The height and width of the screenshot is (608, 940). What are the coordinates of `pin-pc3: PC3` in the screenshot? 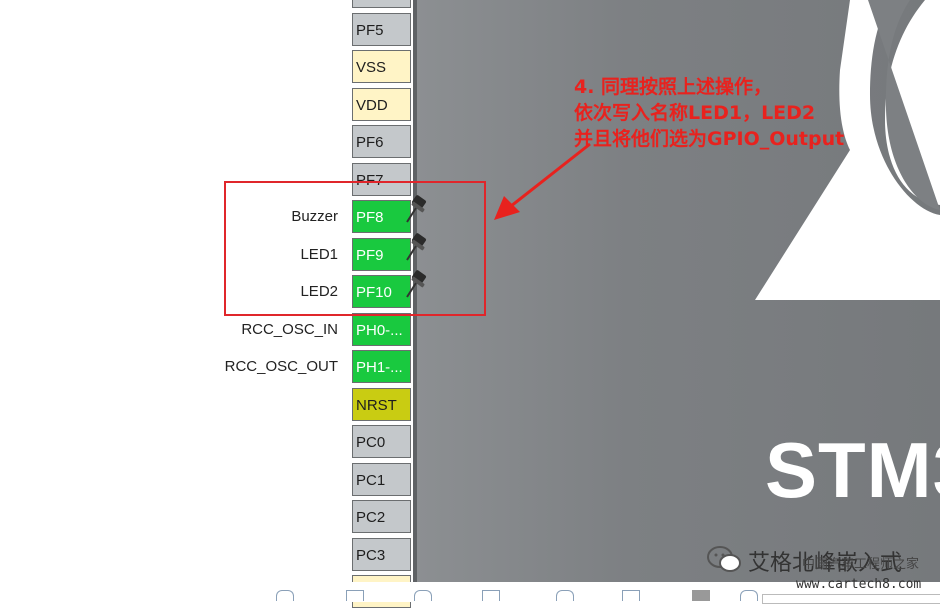 It's located at (381, 554).